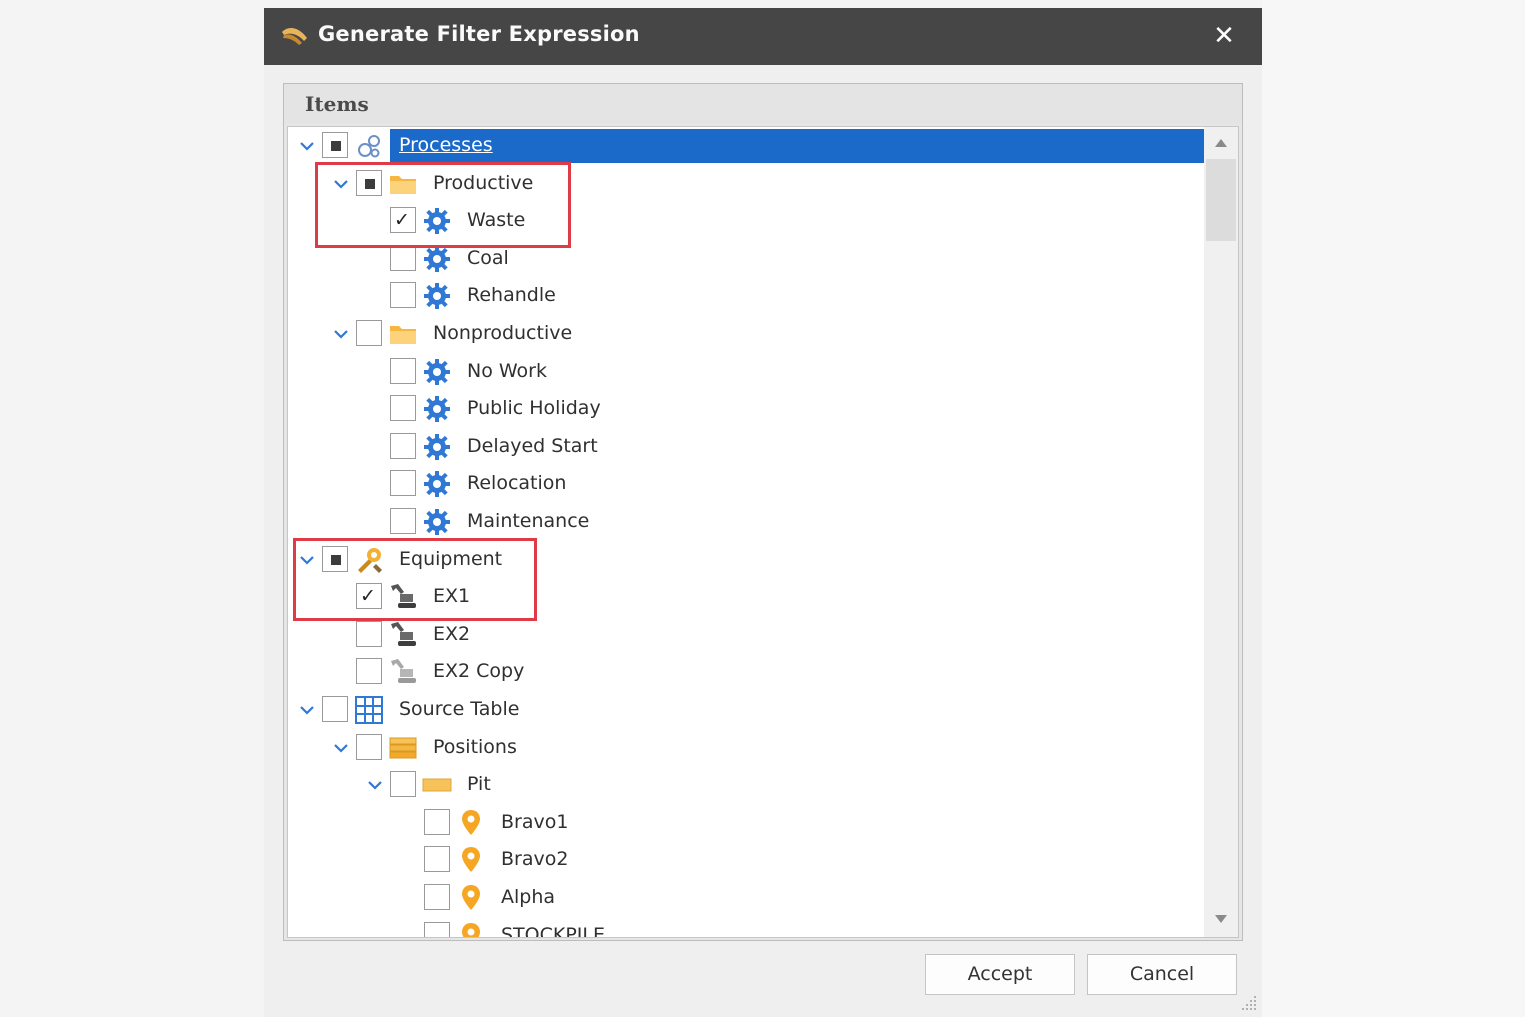  I want to click on tree-item-label: Bravo1, so click(535, 821).